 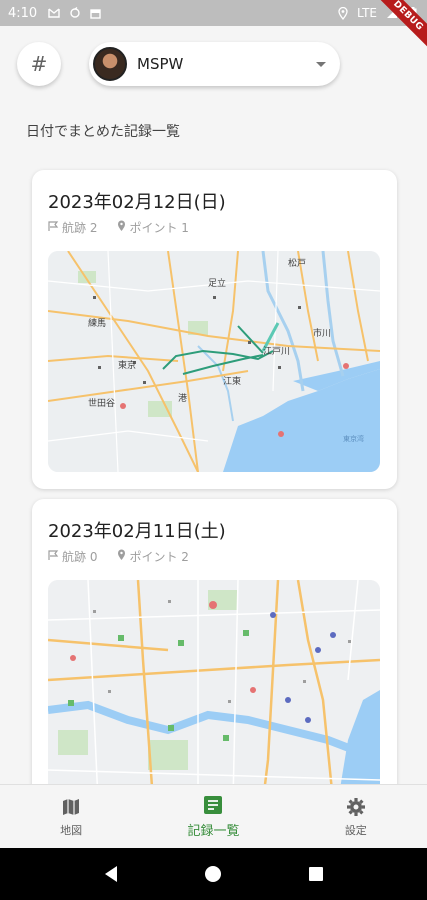 What do you see at coordinates (95, 13) in the screenshot?
I see `calendar-icon` at bounding box center [95, 13].